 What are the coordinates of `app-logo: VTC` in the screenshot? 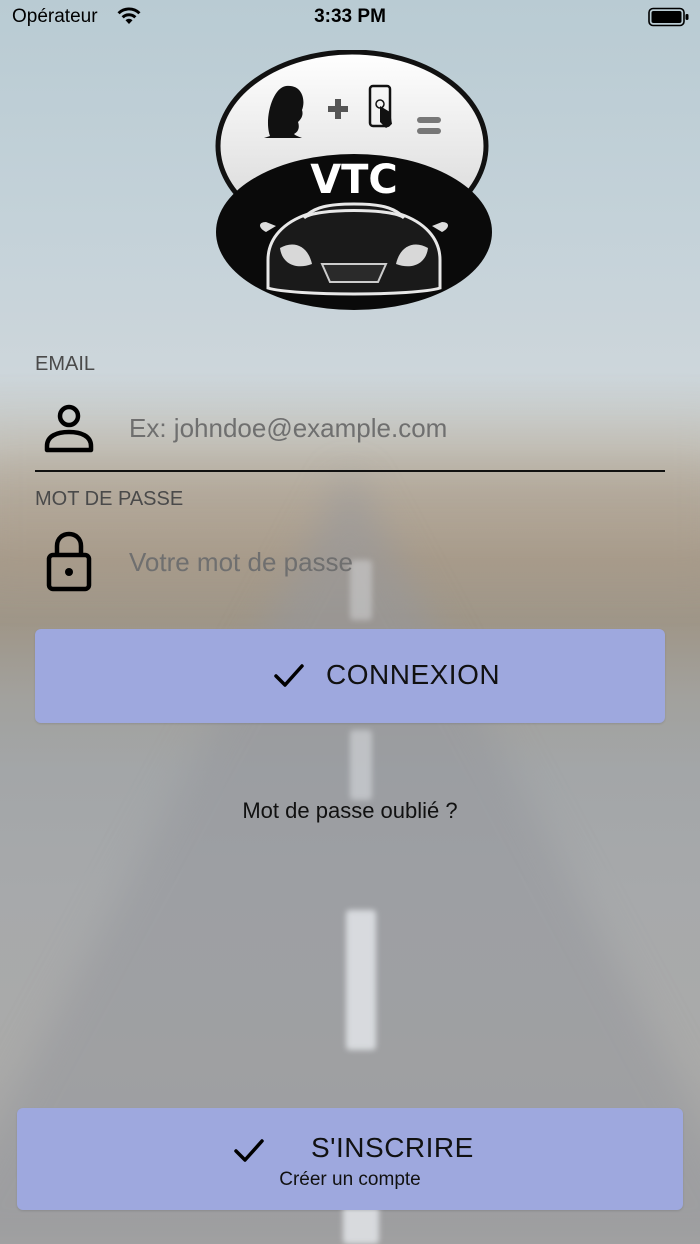 It's located at (354, 180).